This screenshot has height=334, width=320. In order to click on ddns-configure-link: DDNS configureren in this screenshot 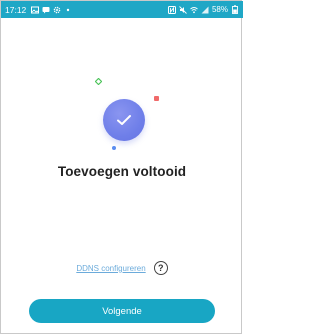, I will do `click(110, 268)`.